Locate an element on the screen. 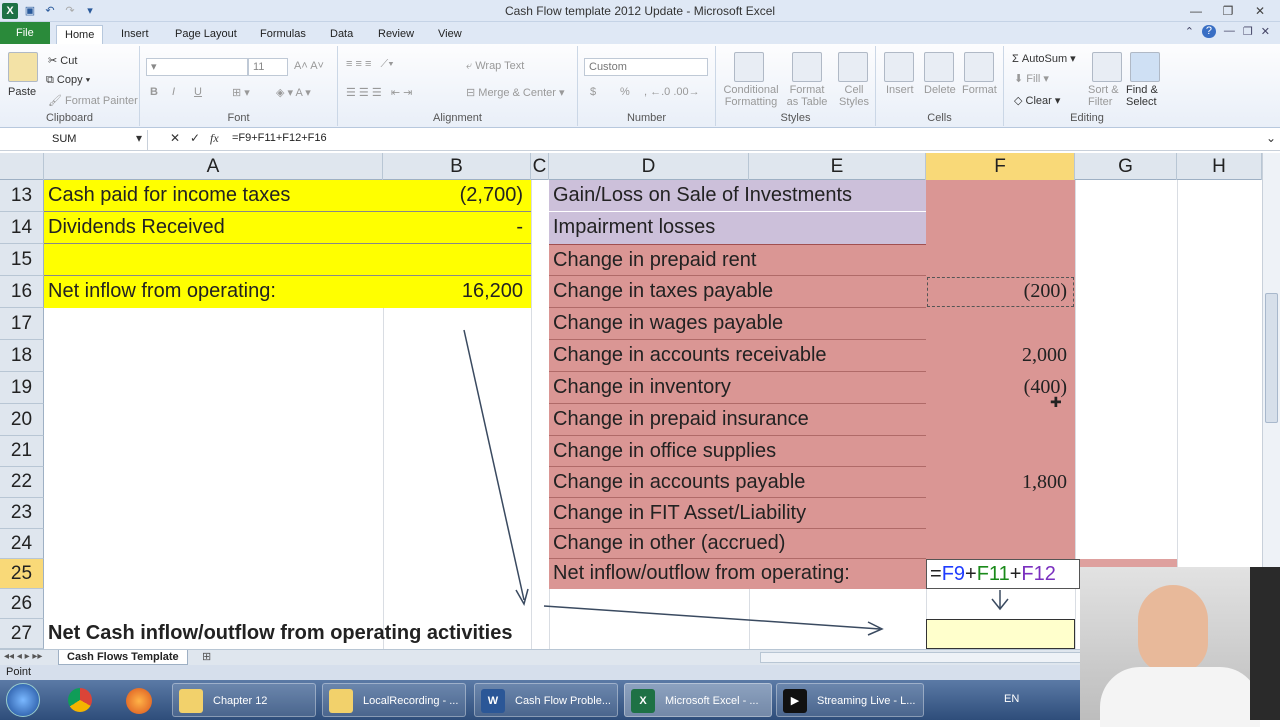 Image resolution: width=1280 pixels, height=727 pixels. chrome-icon is located at coordinates (80, 700).